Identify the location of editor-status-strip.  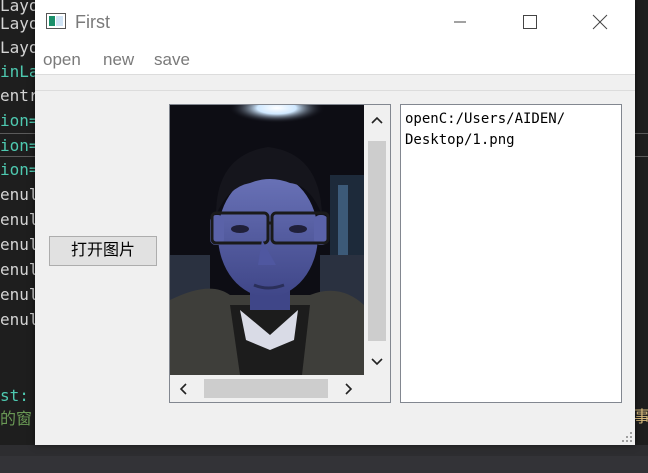
(324, 464).